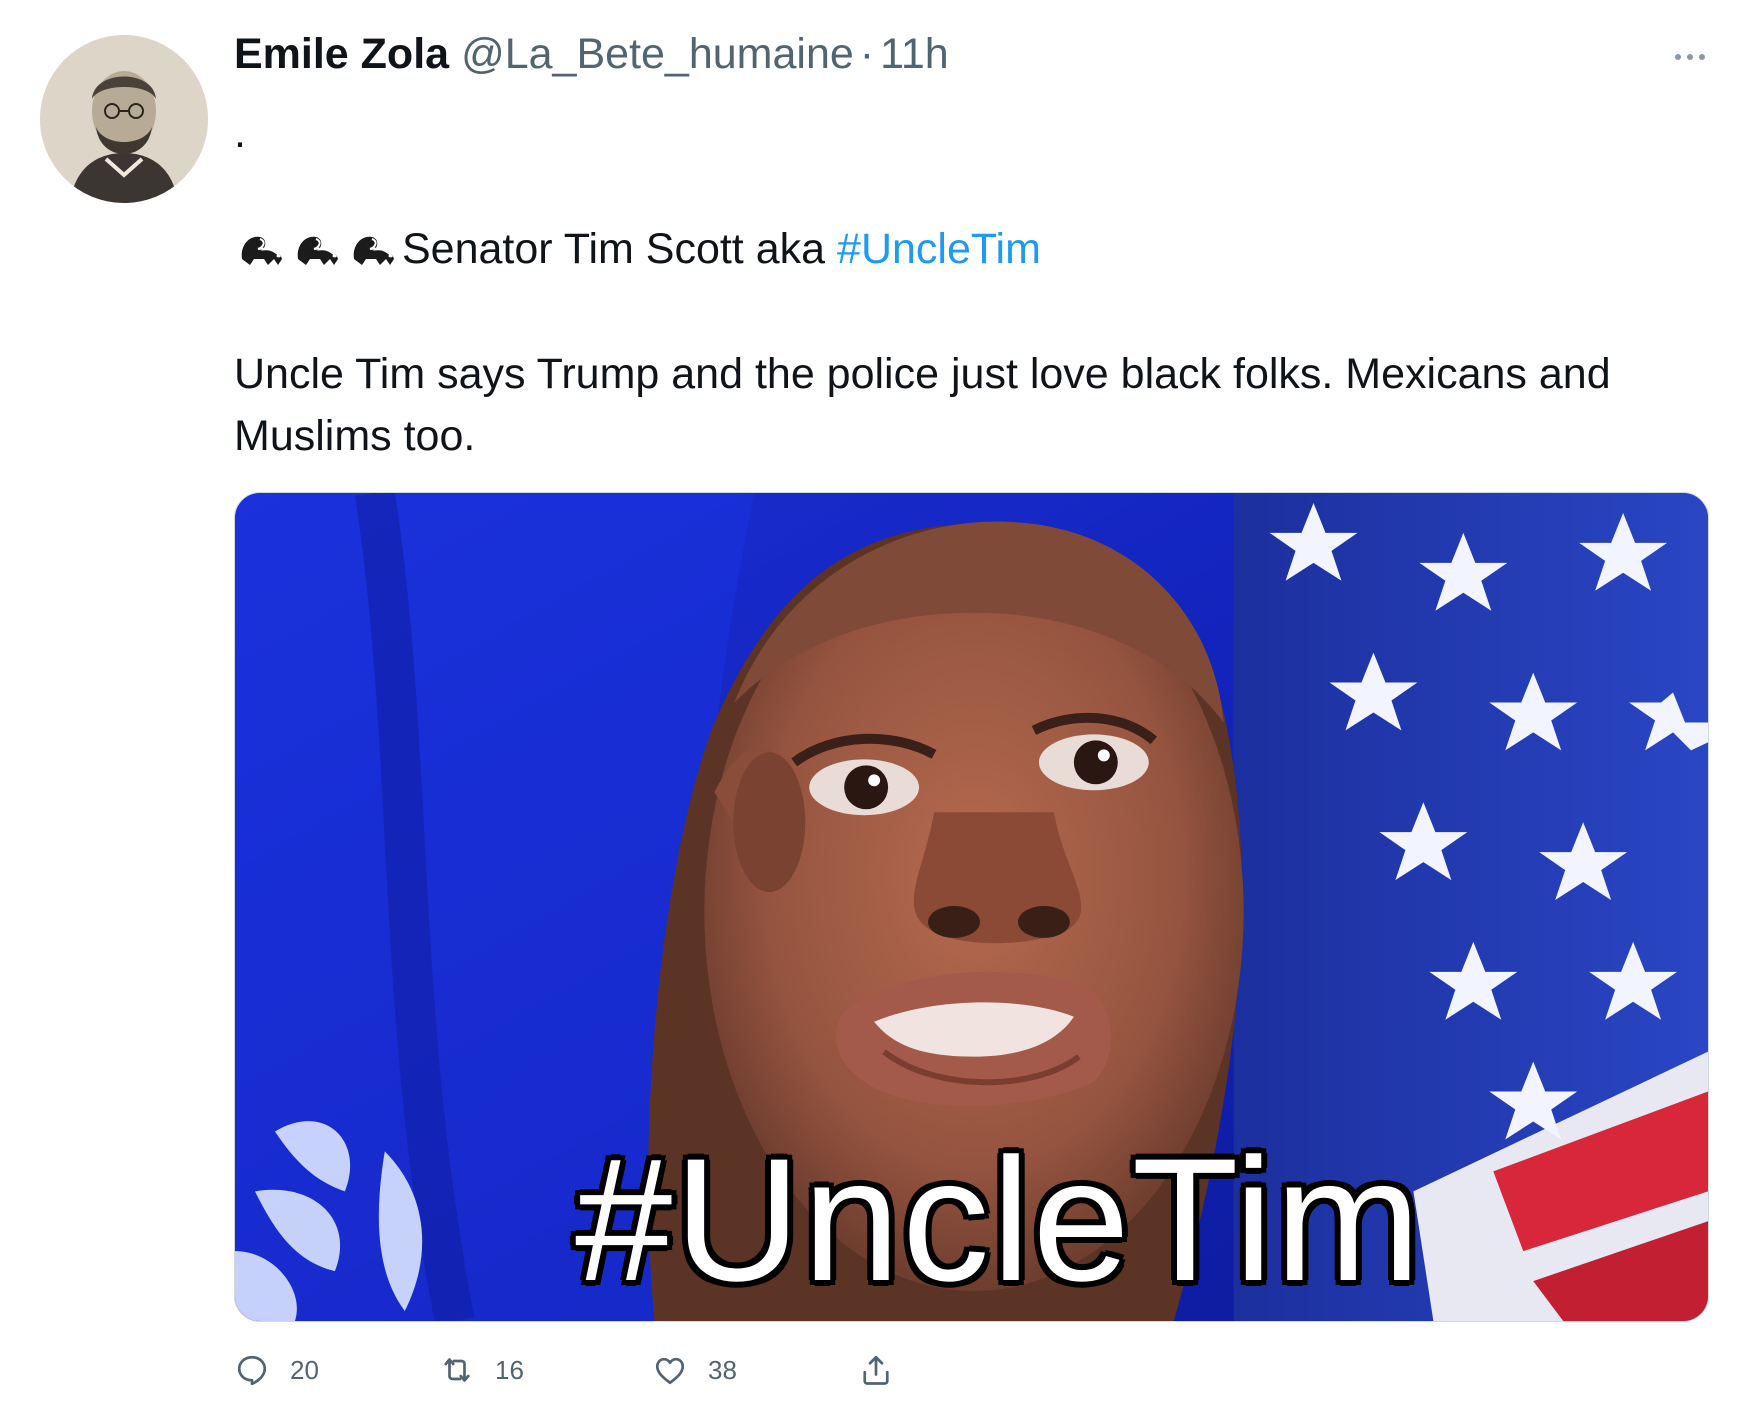 The width and height of the screenshot is (1745, 1407). I want to click on tweet-text-senator: Senator Tim Scott aka, so click(614, 249).